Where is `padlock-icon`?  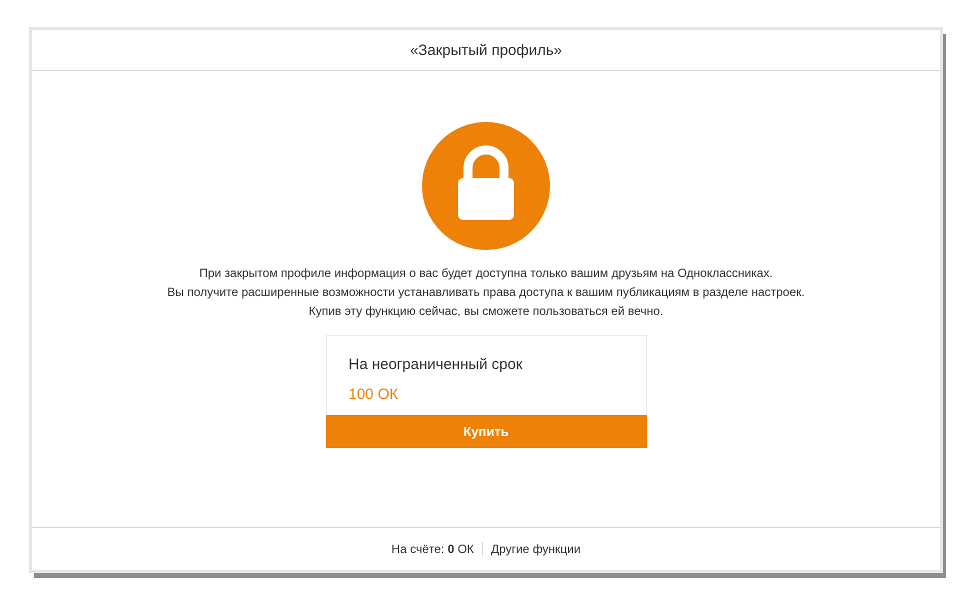
padlock-icon is located at coordinates (486, 186).